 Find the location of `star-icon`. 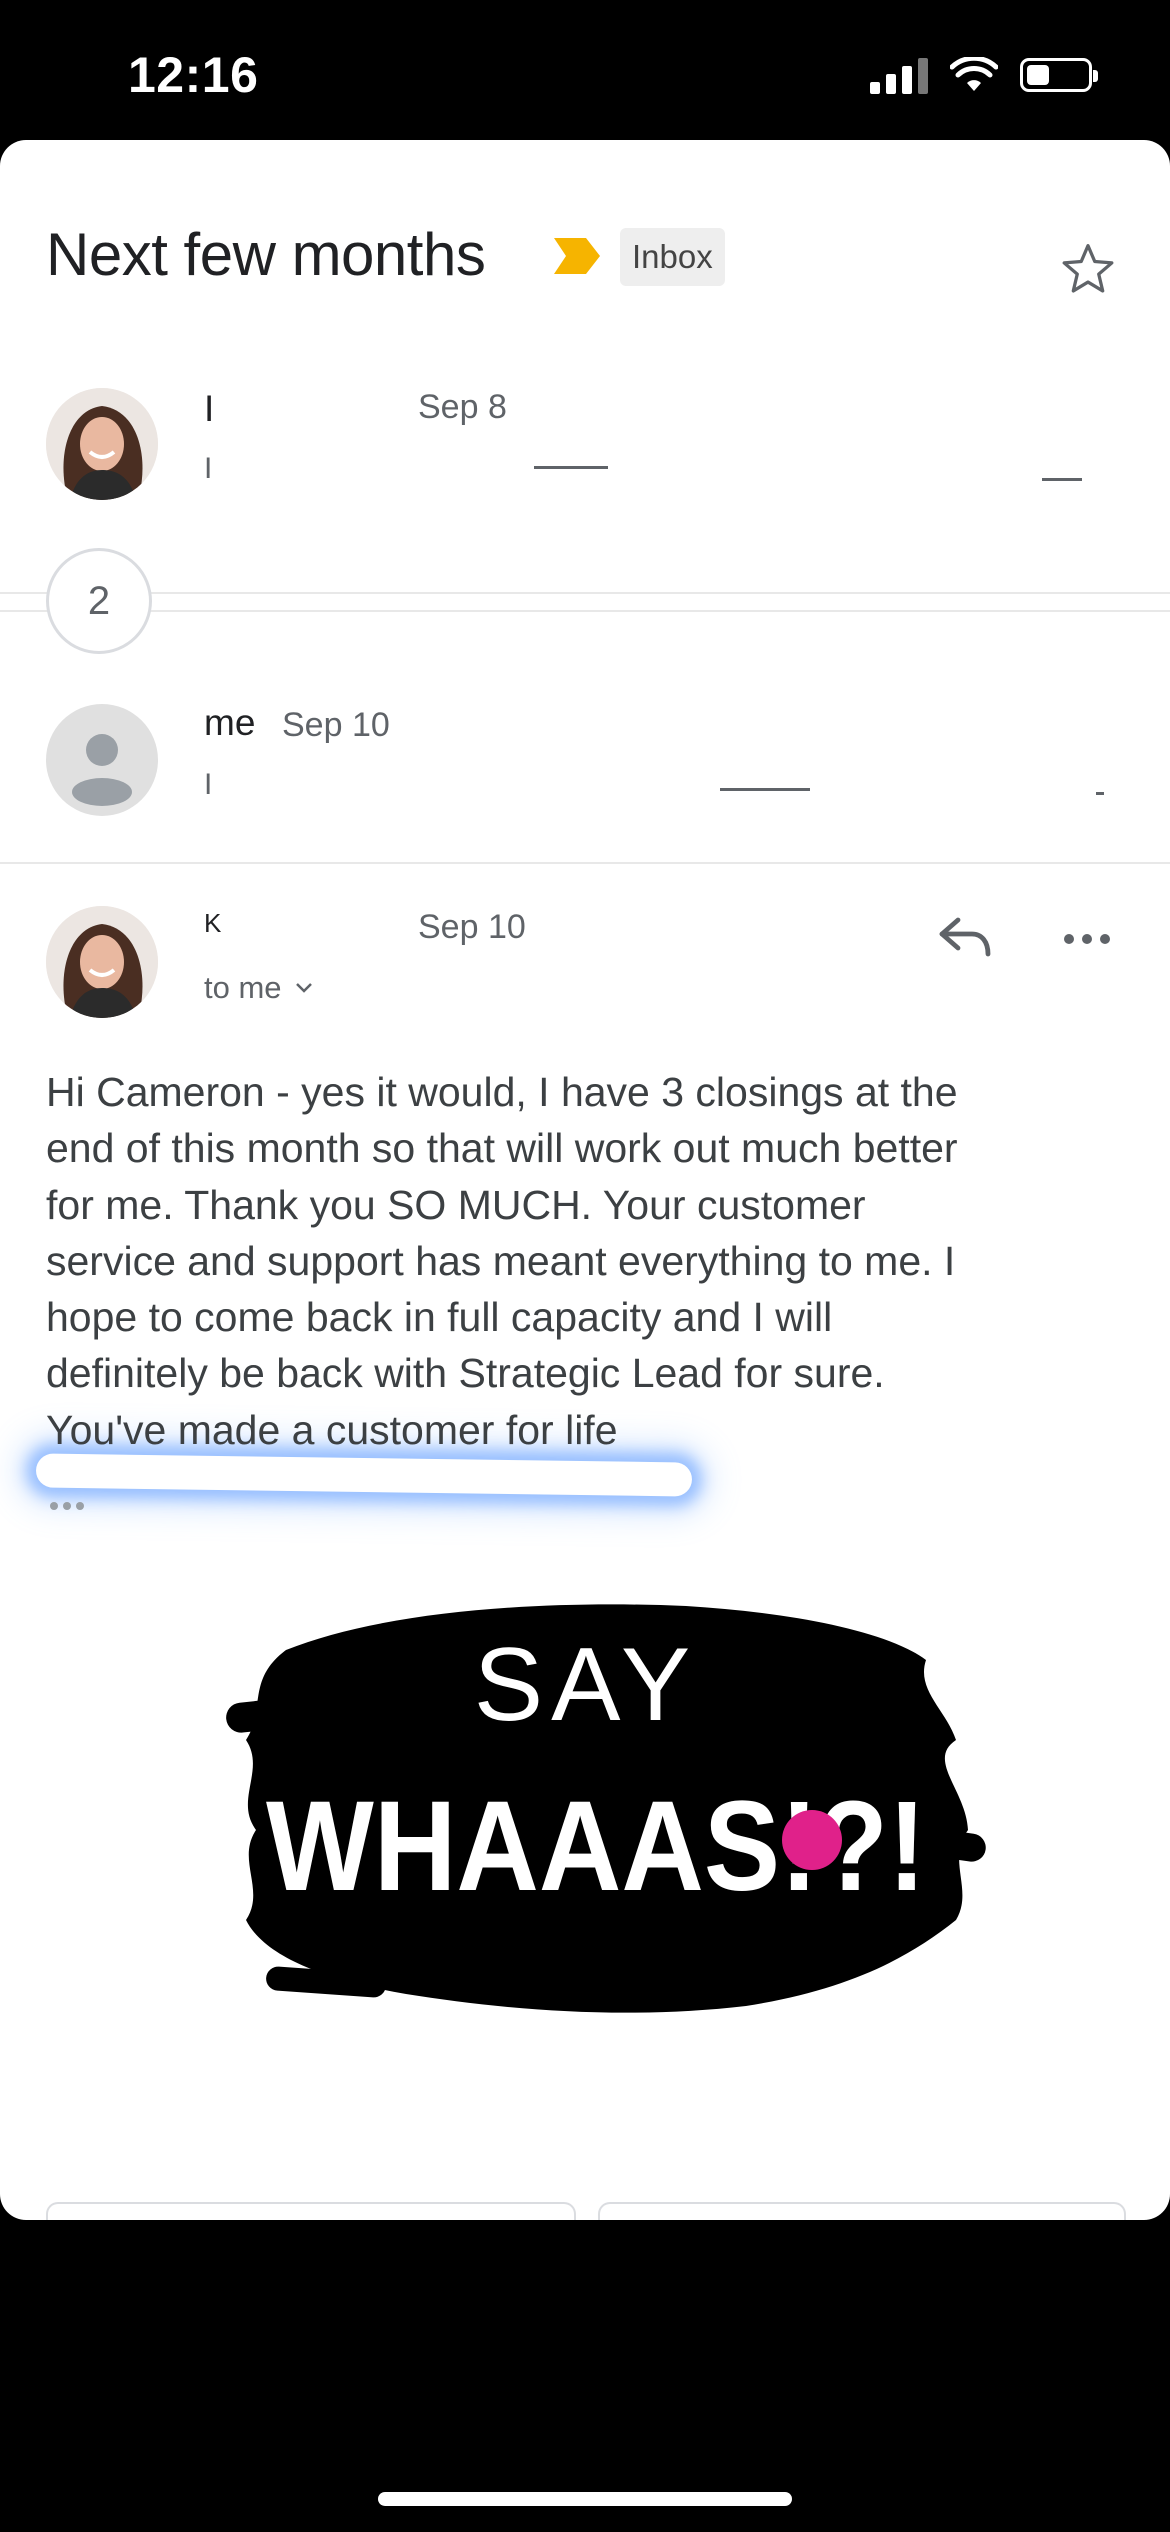

star-icon is located at coordinates (1088, 269).